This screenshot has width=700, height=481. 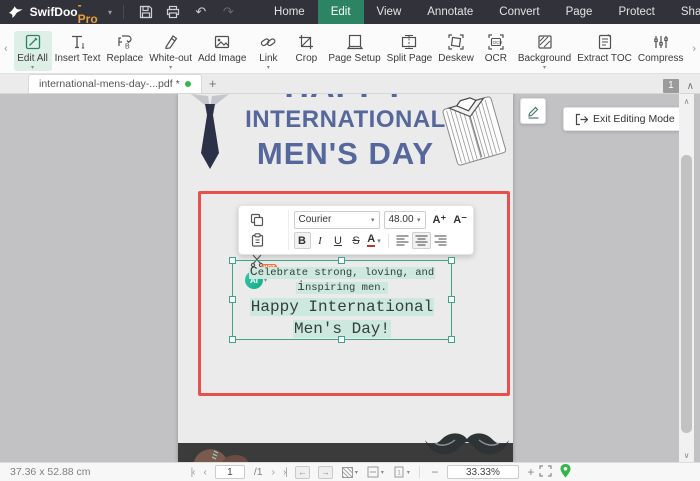 I want to click on font-size-value: 48.00, so click(x=401, y=219).